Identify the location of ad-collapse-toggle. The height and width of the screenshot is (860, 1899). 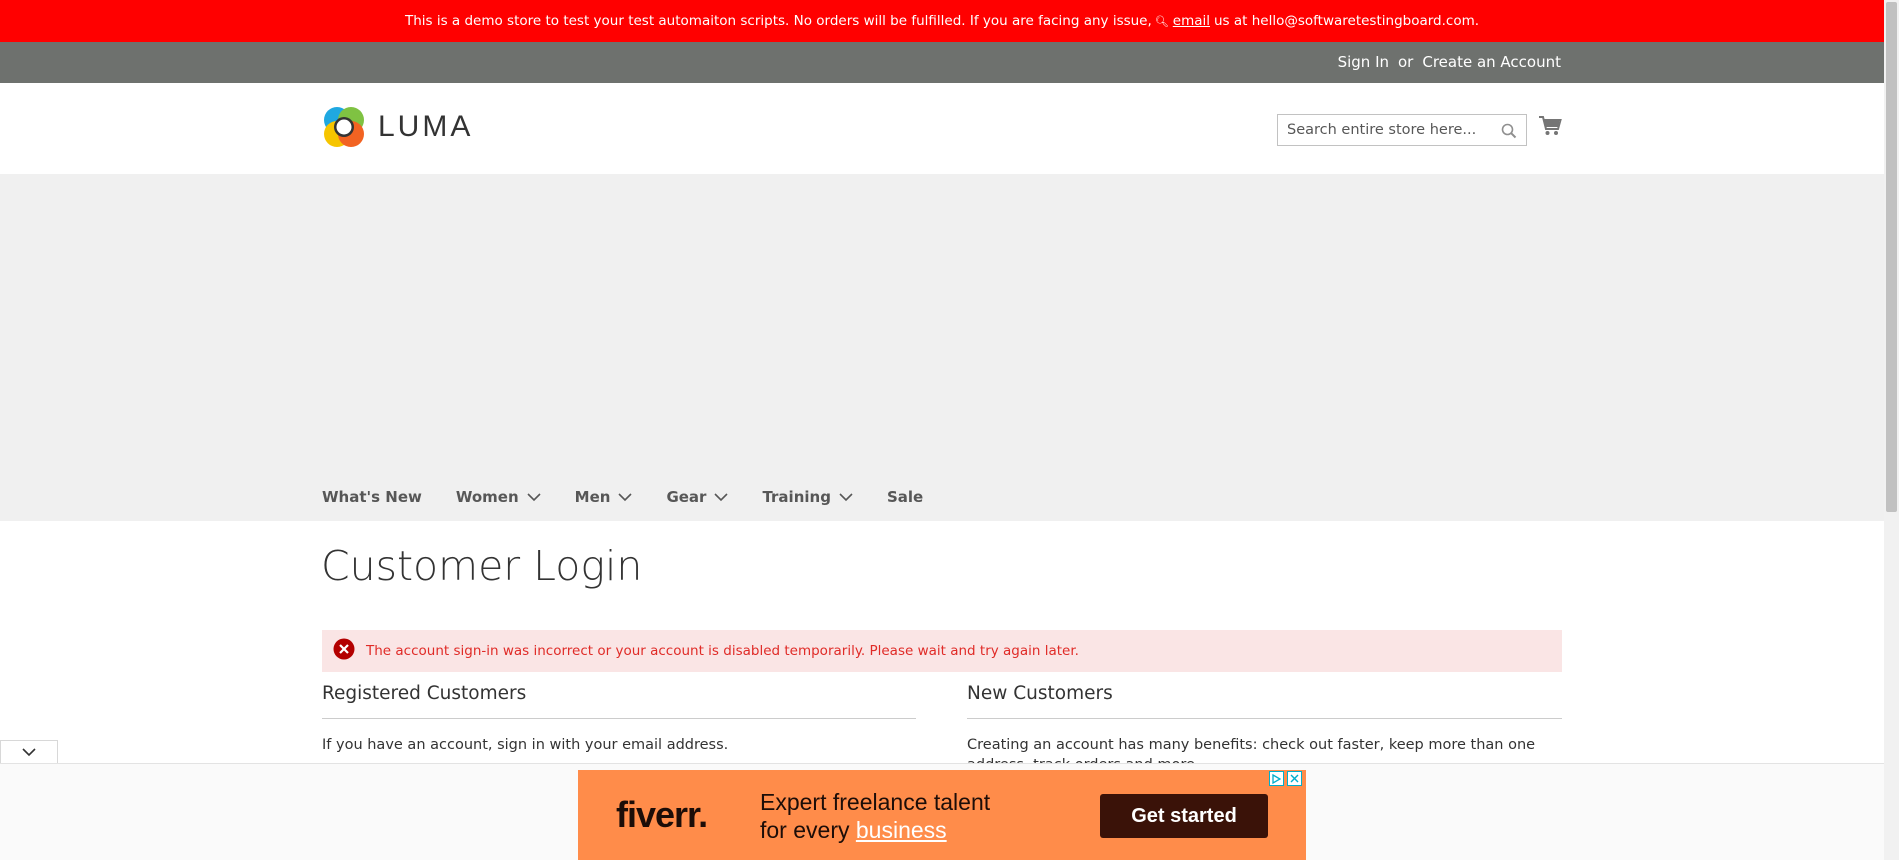
(29, 752).